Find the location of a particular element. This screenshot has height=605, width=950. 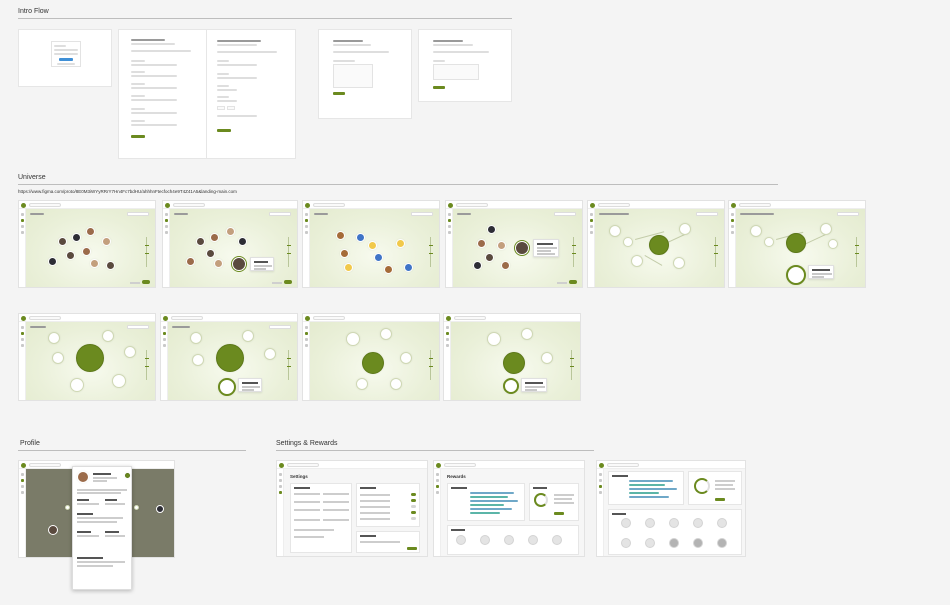

selected-person-node is located at coordinates (522, 248).